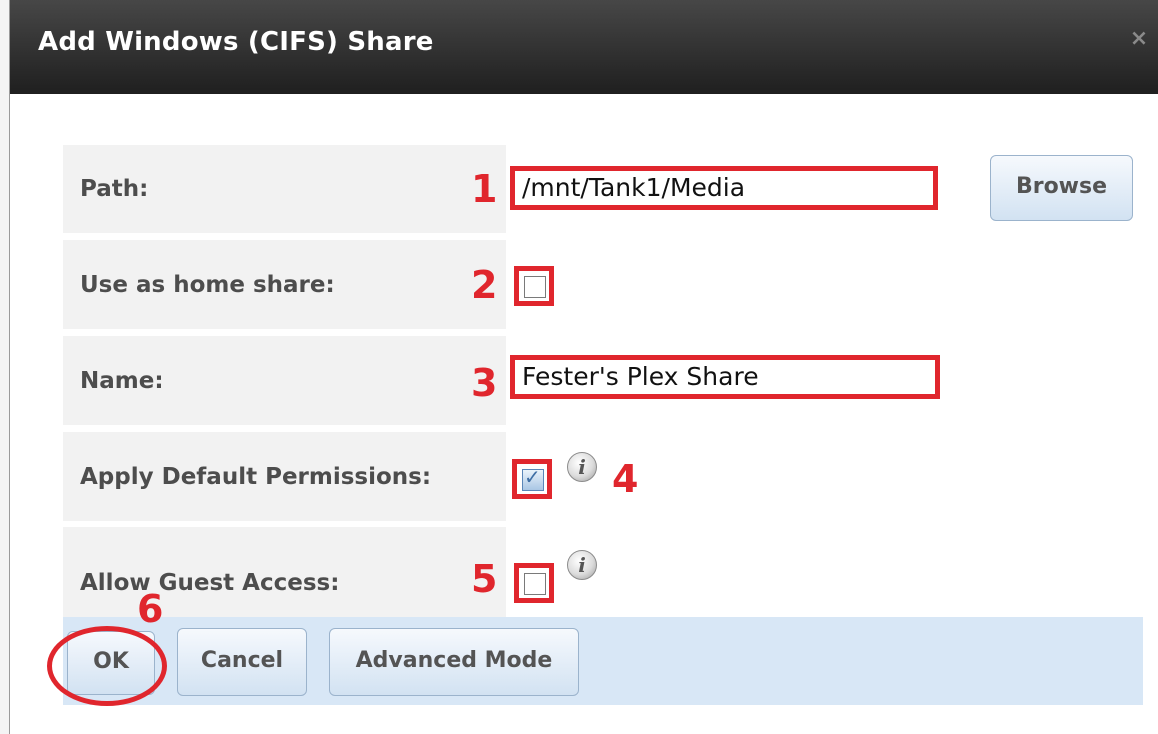  What do you see at coordinates (484, 579) in the screenshot?
I see `annotation-number-5: 5` at bounding box center [484, 579].